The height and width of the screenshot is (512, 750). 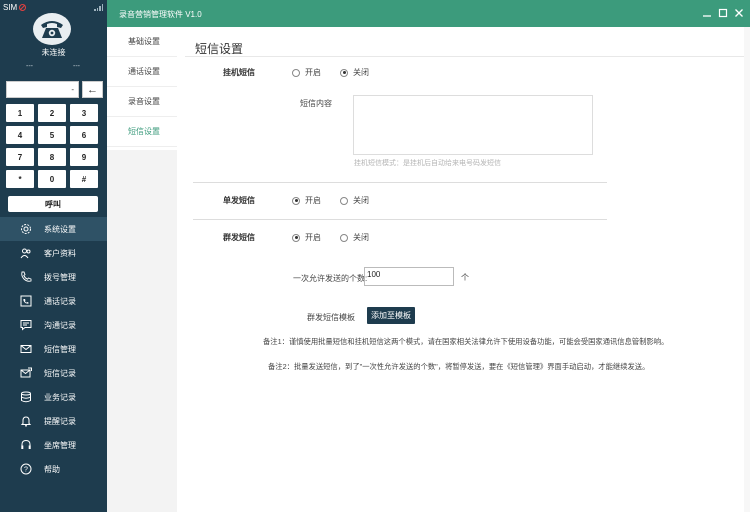 I want to click on section-divider, so click(x=400, y=182).